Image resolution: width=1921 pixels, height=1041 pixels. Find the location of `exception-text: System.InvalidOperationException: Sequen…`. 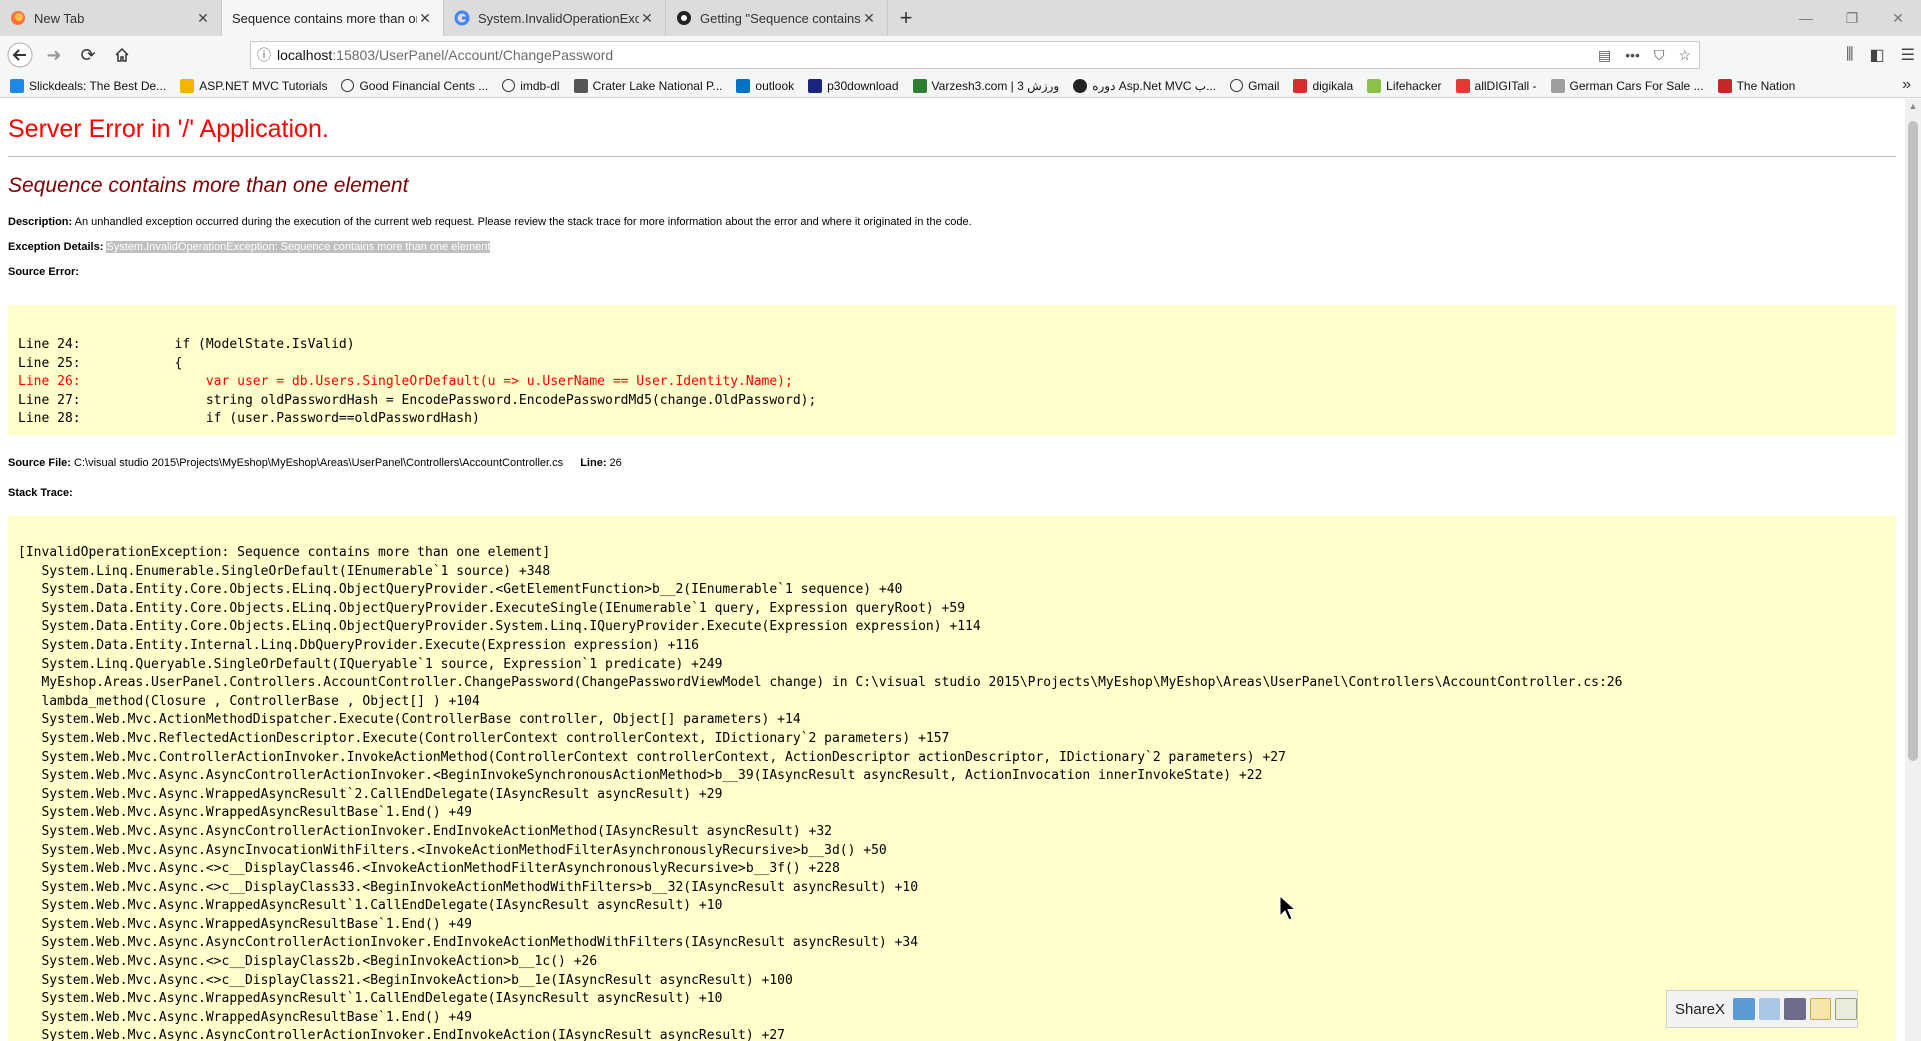

exception-text: System.InvalidOperationException: Sequen… is located at coordinates (298, 247).